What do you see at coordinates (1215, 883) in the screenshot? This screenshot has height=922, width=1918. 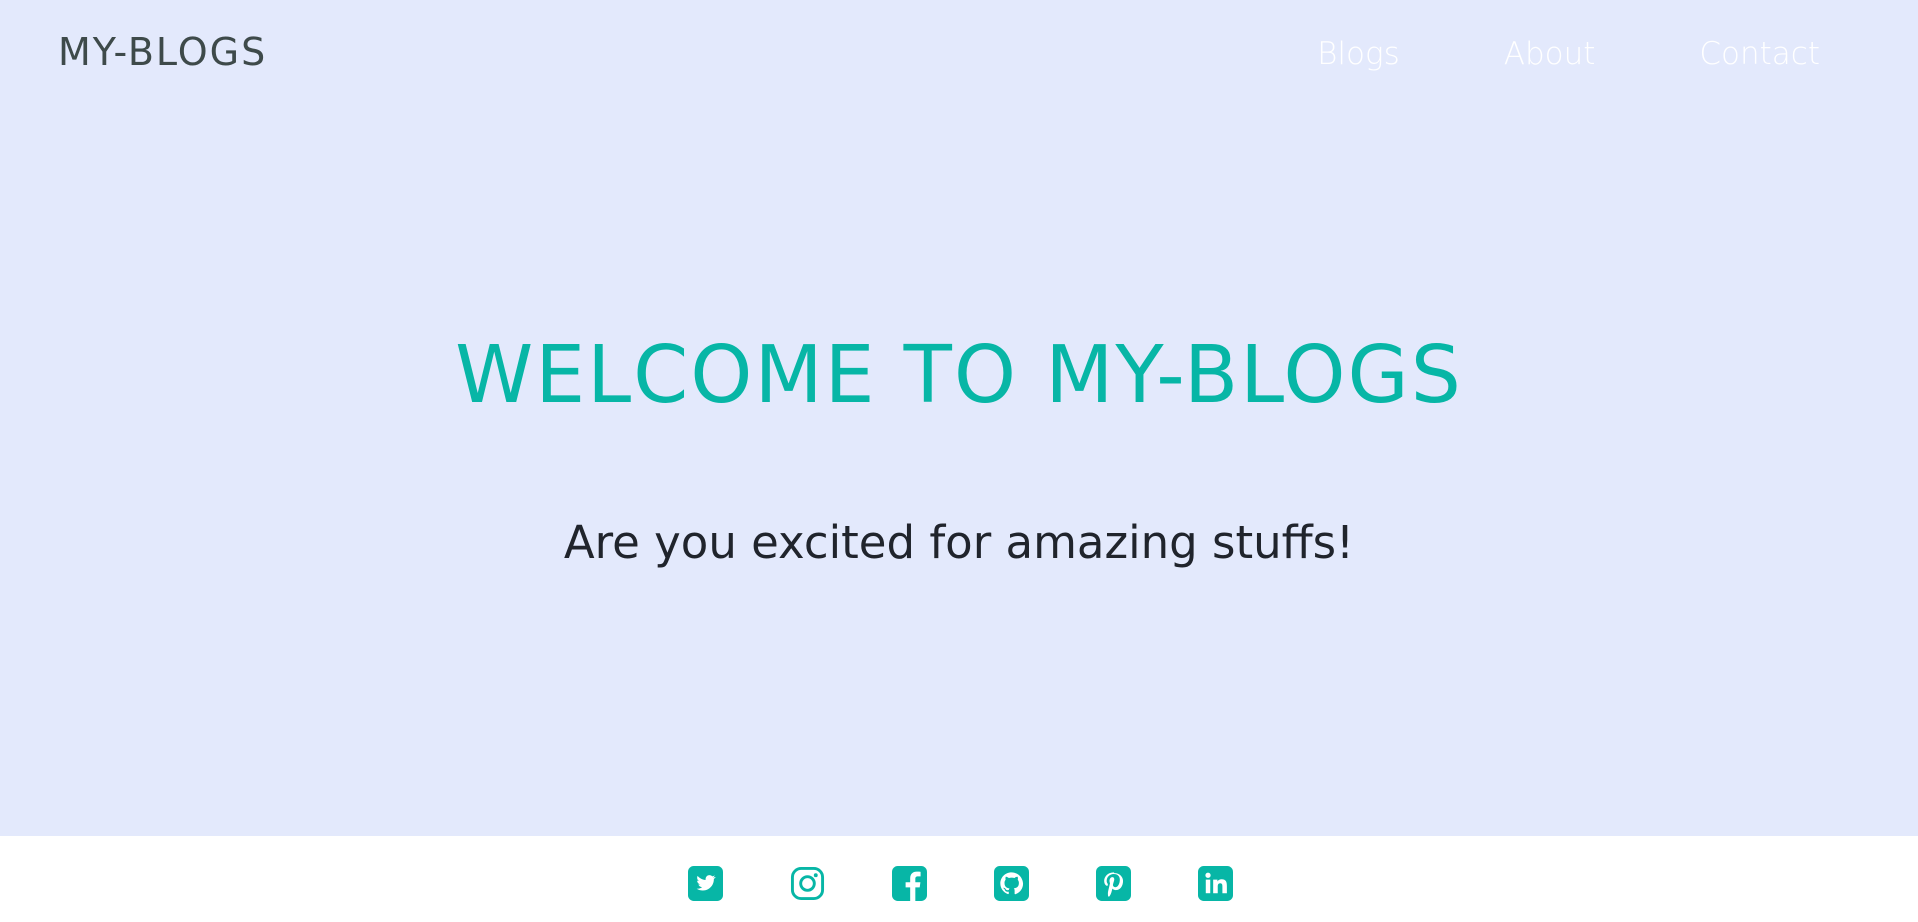 I see `linkedin-icon` at bounding box center [1215, 883].